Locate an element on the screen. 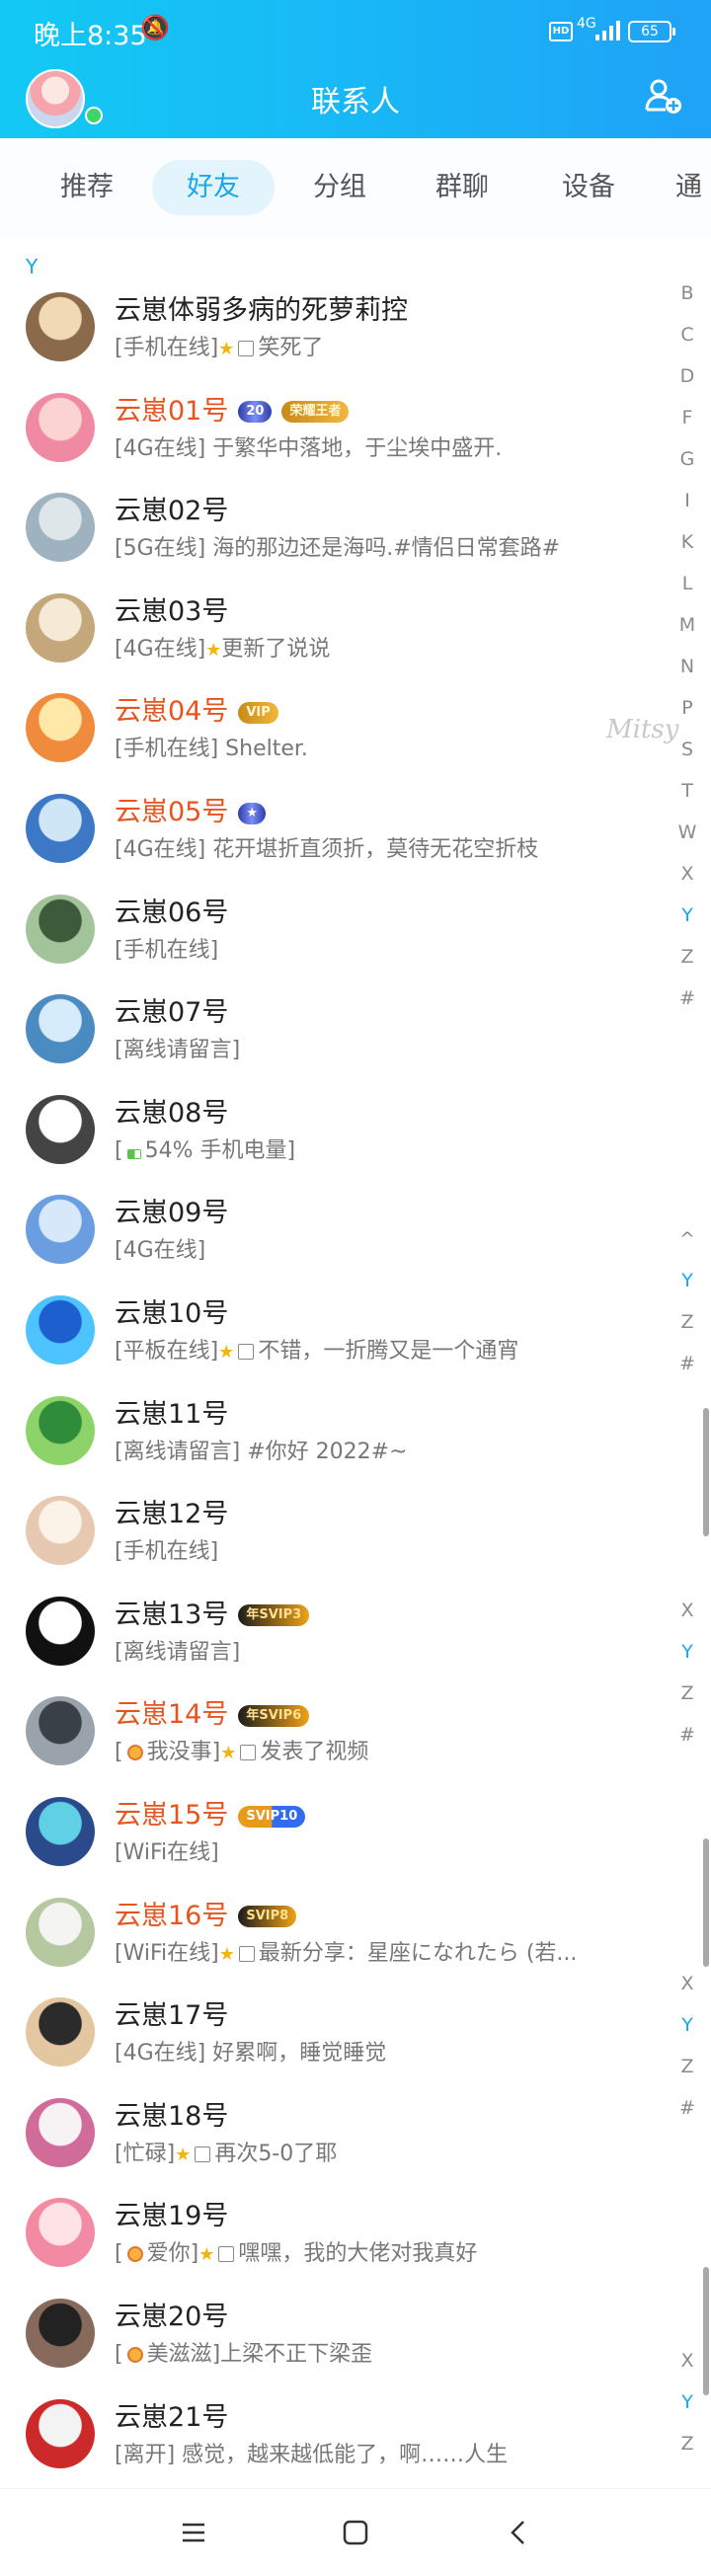 This screenshot has width=711, height=2576. contact-row: 云崽20号 [美滋滋]上梁不正下梁歪 is located at coordinates (340, 2334).